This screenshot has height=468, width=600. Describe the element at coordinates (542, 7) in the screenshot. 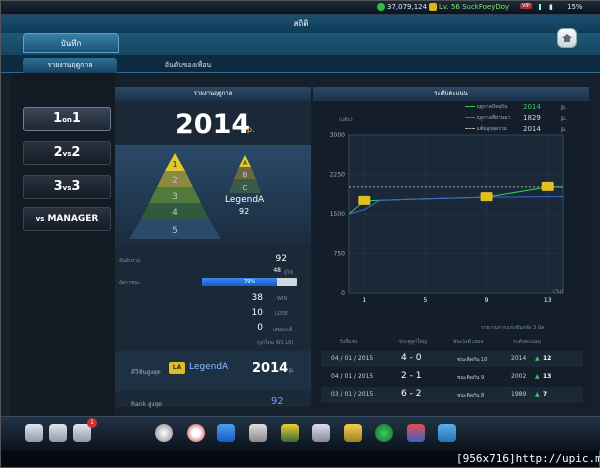

I see `signal-icon` at that location.